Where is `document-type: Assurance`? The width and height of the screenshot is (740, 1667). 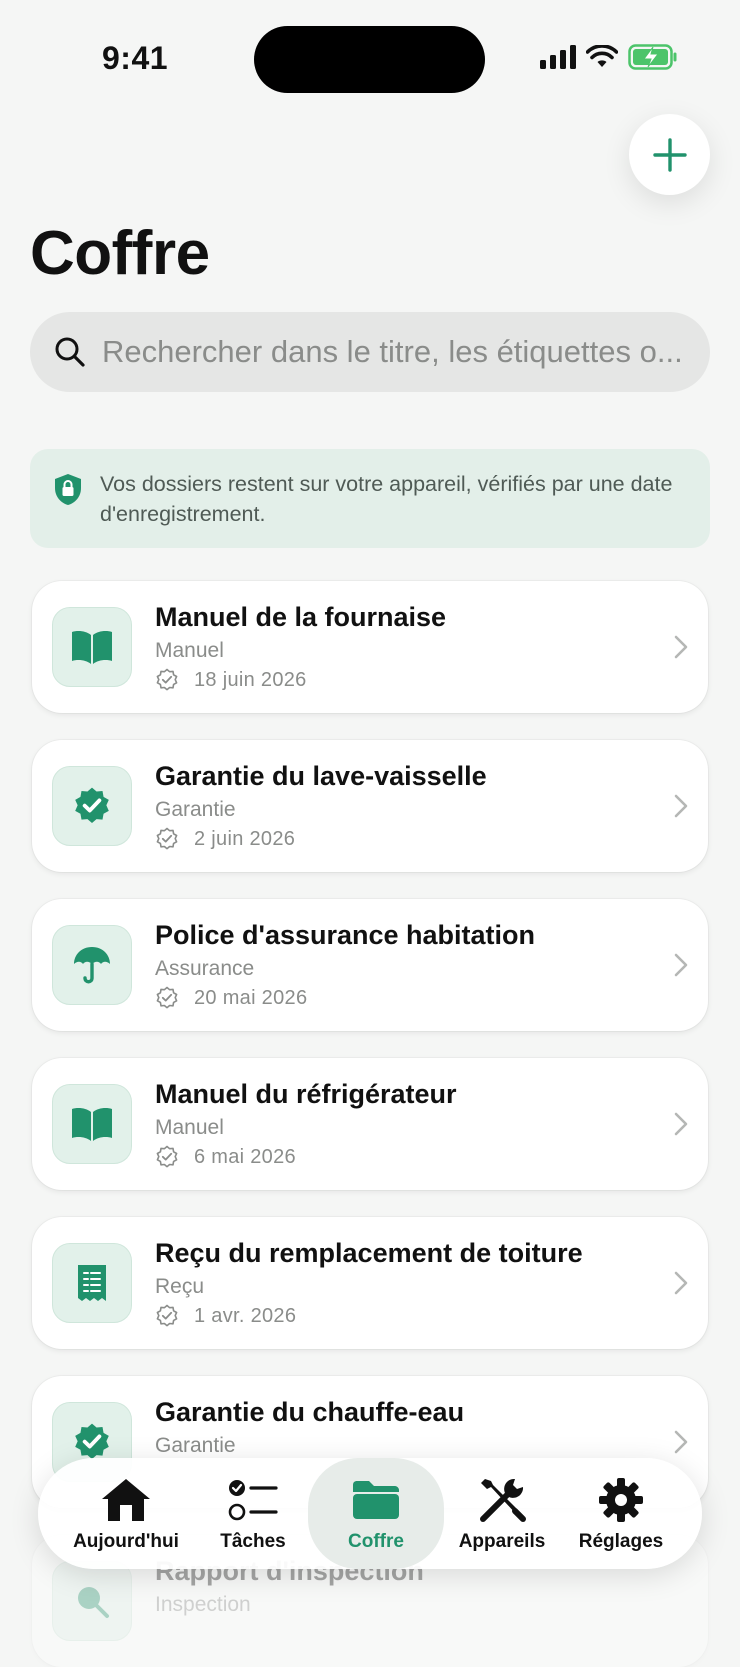 document-type: Assurance is located at coordinates (205, 968).